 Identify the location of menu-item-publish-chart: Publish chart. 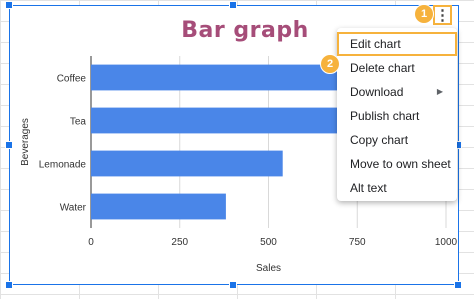
(397, 116).